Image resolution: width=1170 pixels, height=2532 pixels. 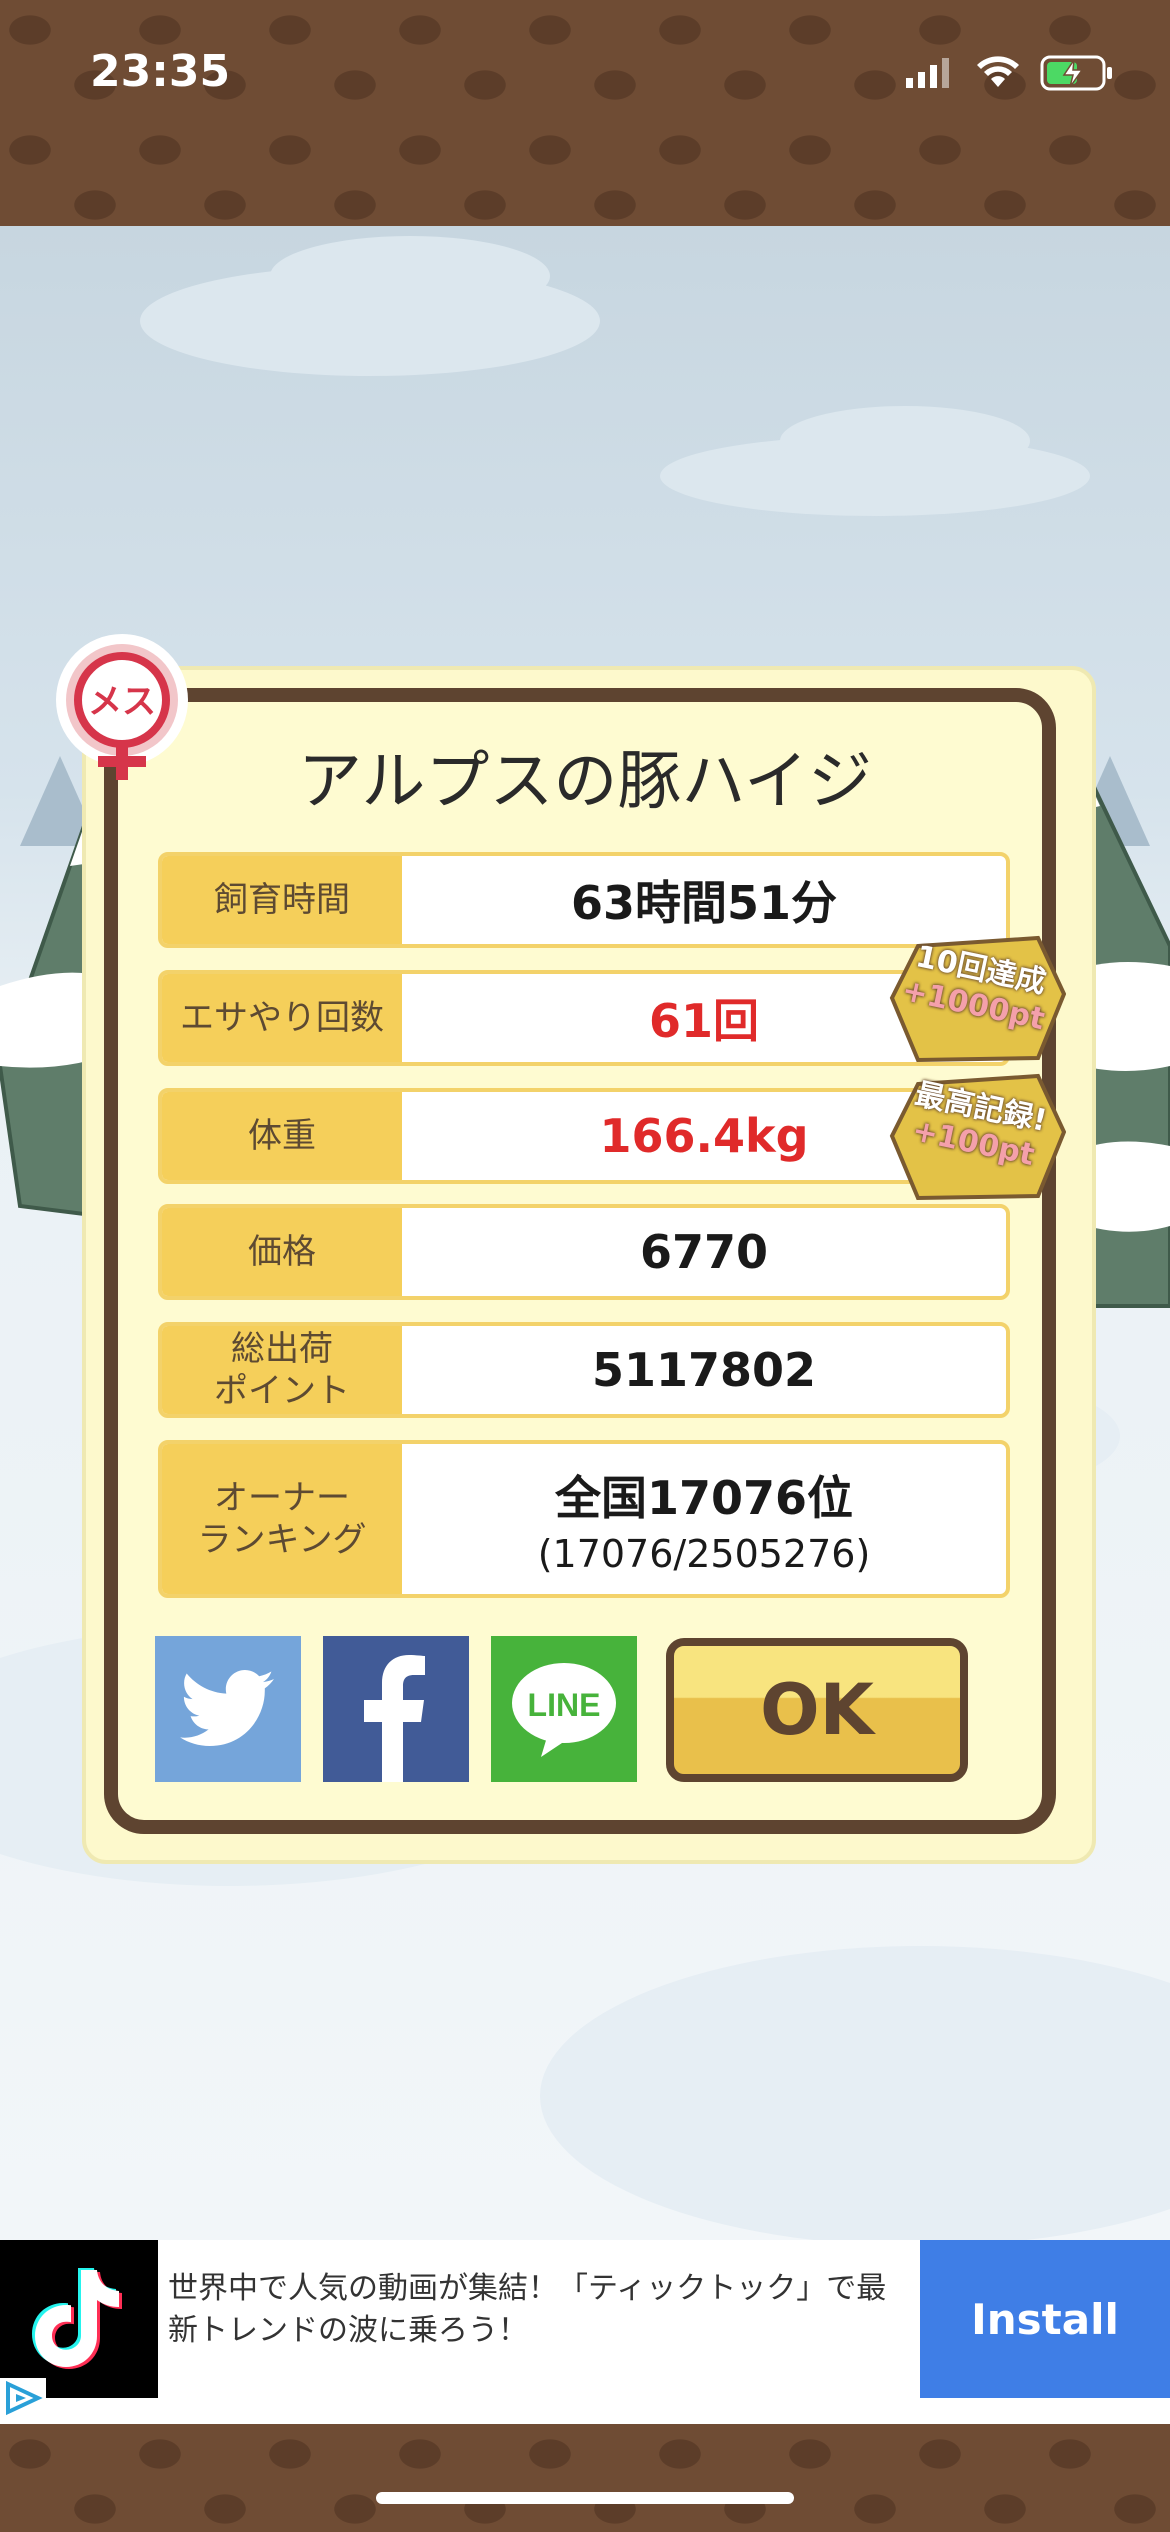 I want to click on ad-copy: 世界中で人気の動画が集結！「ティックトック」で最新トレンドの波に乗ろう！, so click(x=538, y=2310).